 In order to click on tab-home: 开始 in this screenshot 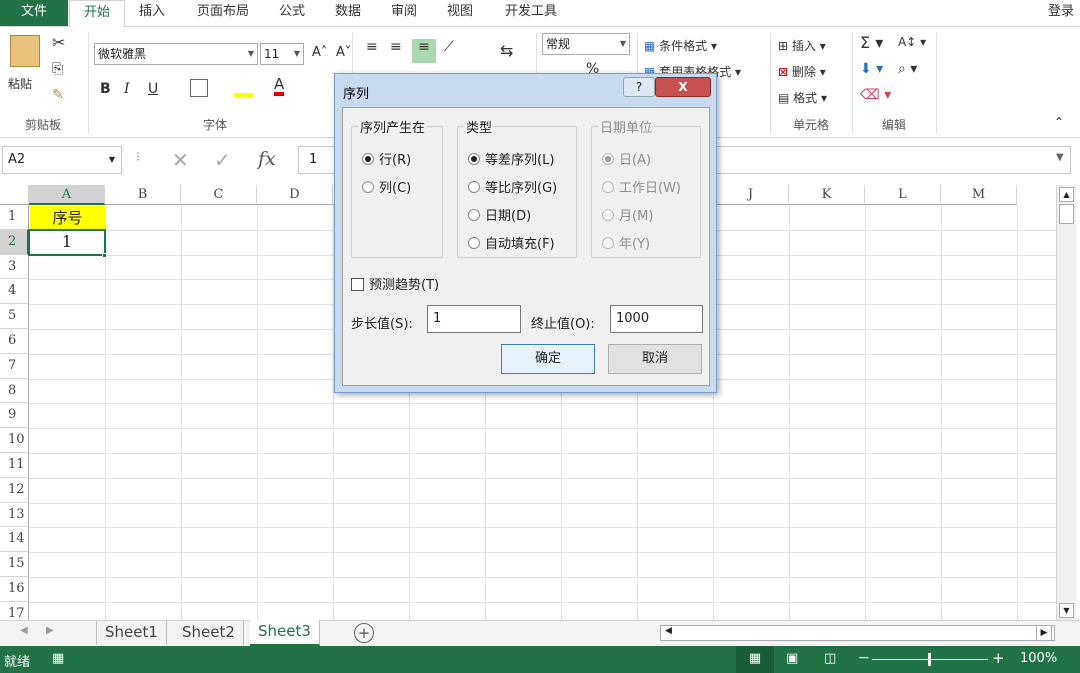, I will do `click(97, 13)`.